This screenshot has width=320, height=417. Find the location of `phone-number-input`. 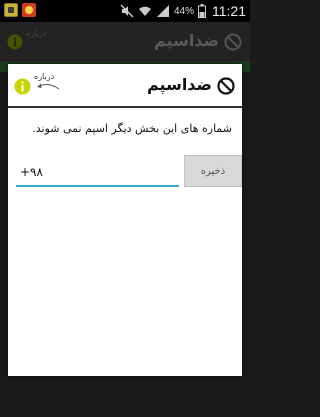

phone-number-input is located at coordinates (97, 173).